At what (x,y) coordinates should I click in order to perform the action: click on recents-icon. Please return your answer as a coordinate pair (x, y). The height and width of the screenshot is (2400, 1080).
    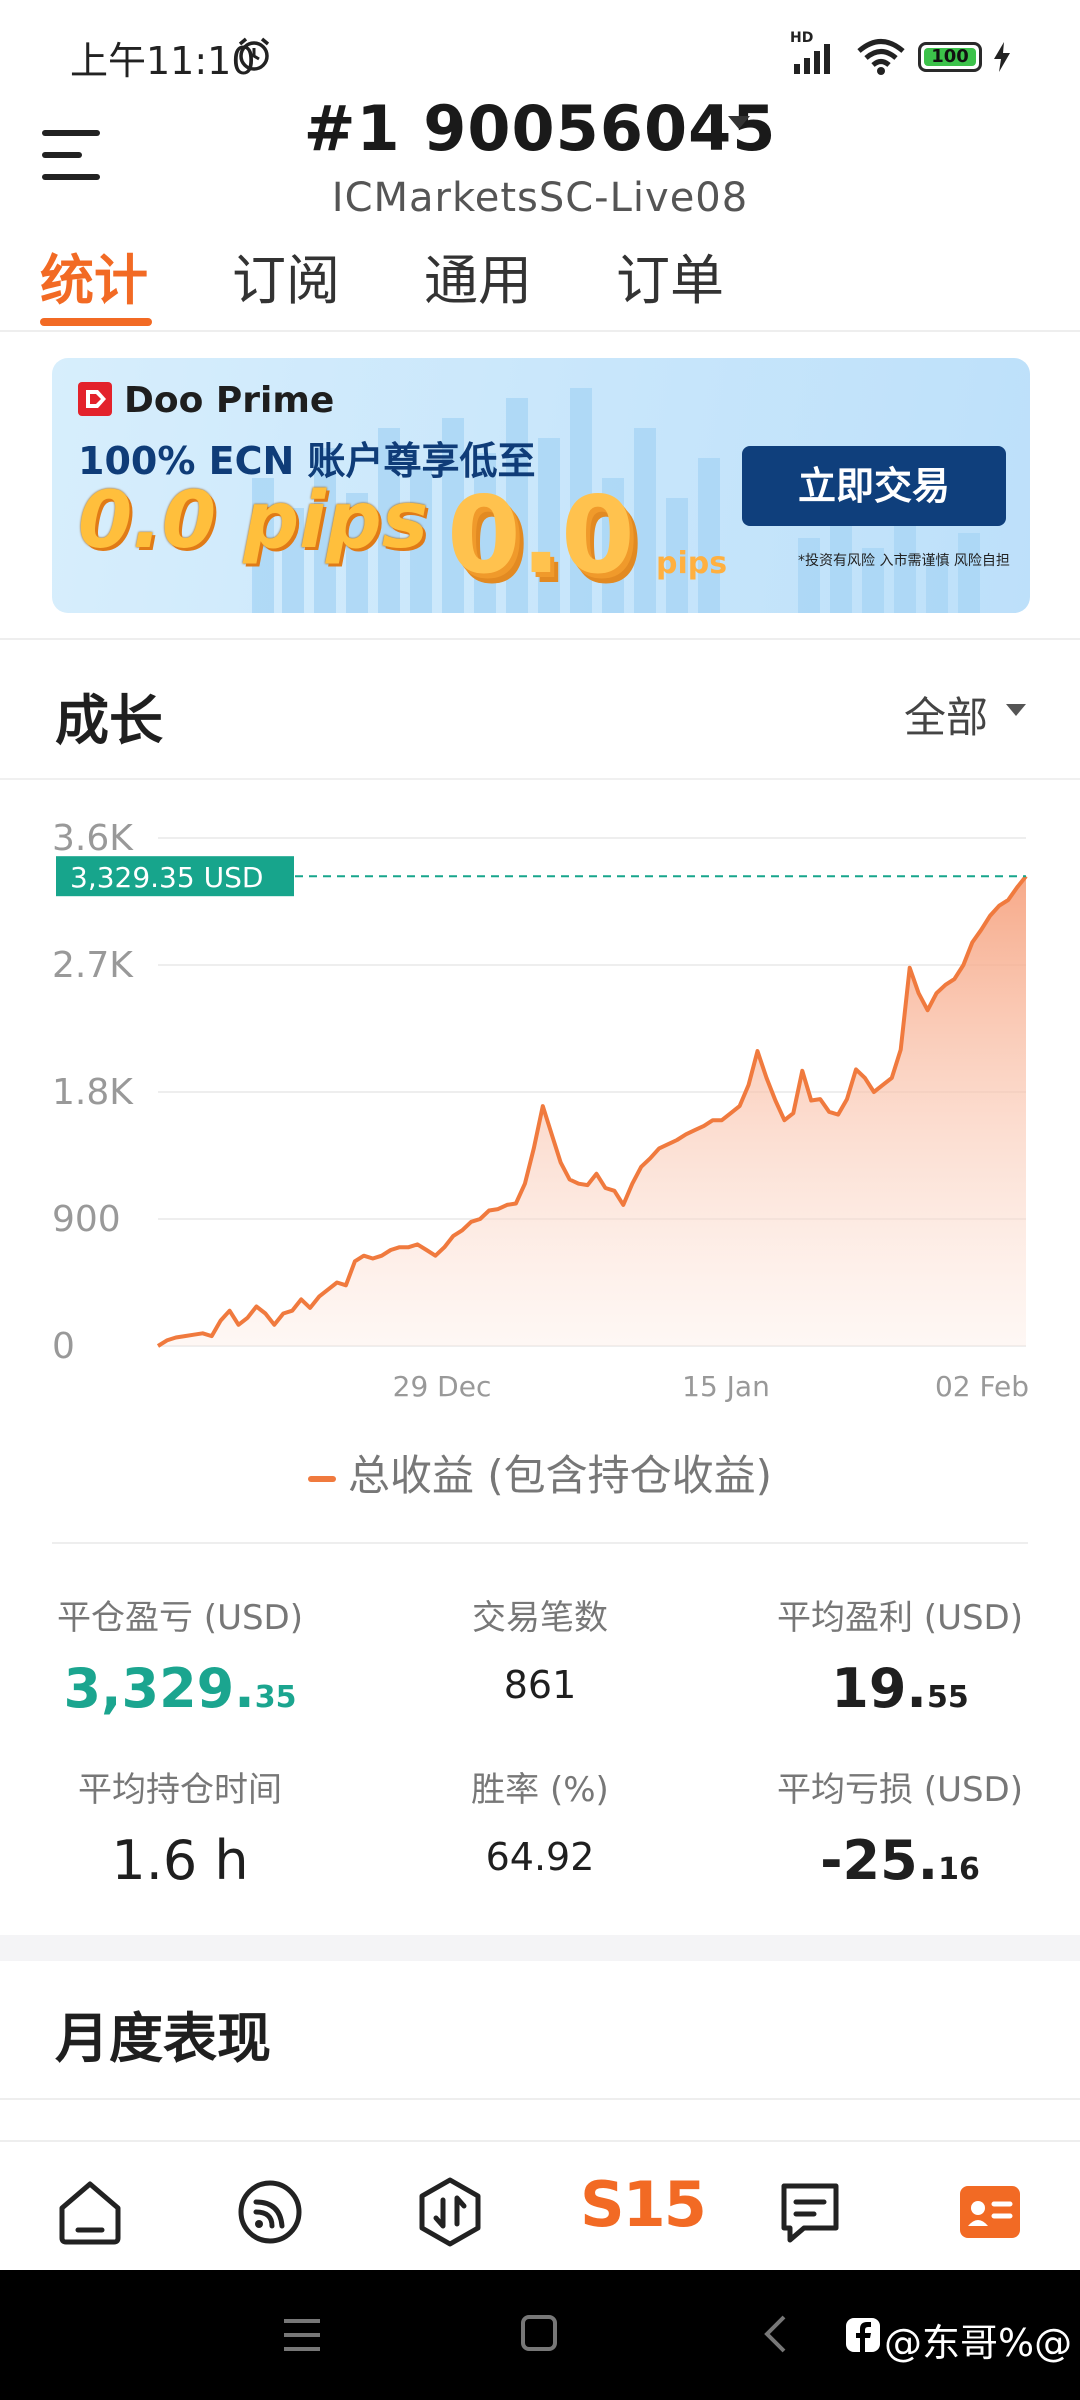
    Looking at the image, I should click on (302, 2335).